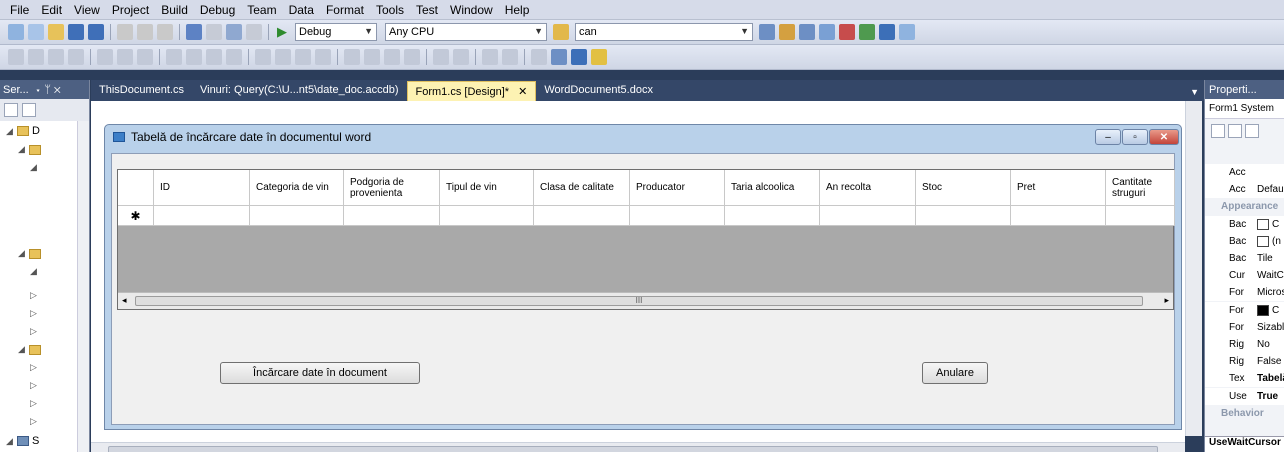 The width and height of the screenshot is (1284, 452). I want to click on object-browser-icon, so click(807, 32).